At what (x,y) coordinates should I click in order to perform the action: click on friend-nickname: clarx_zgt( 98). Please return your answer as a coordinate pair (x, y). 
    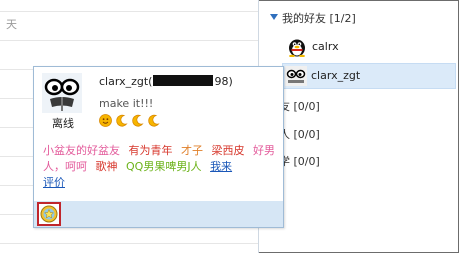
    Looking at the image, I should click on (166, 81).